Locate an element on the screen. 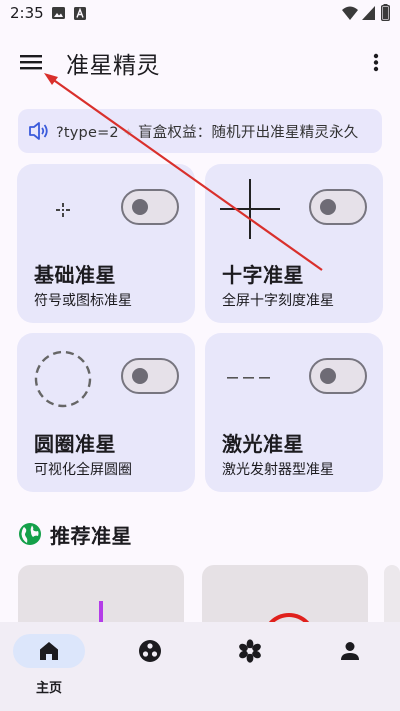 This screenshot has height=711, width=400. globe-icon is located at coordinates (30, 534).